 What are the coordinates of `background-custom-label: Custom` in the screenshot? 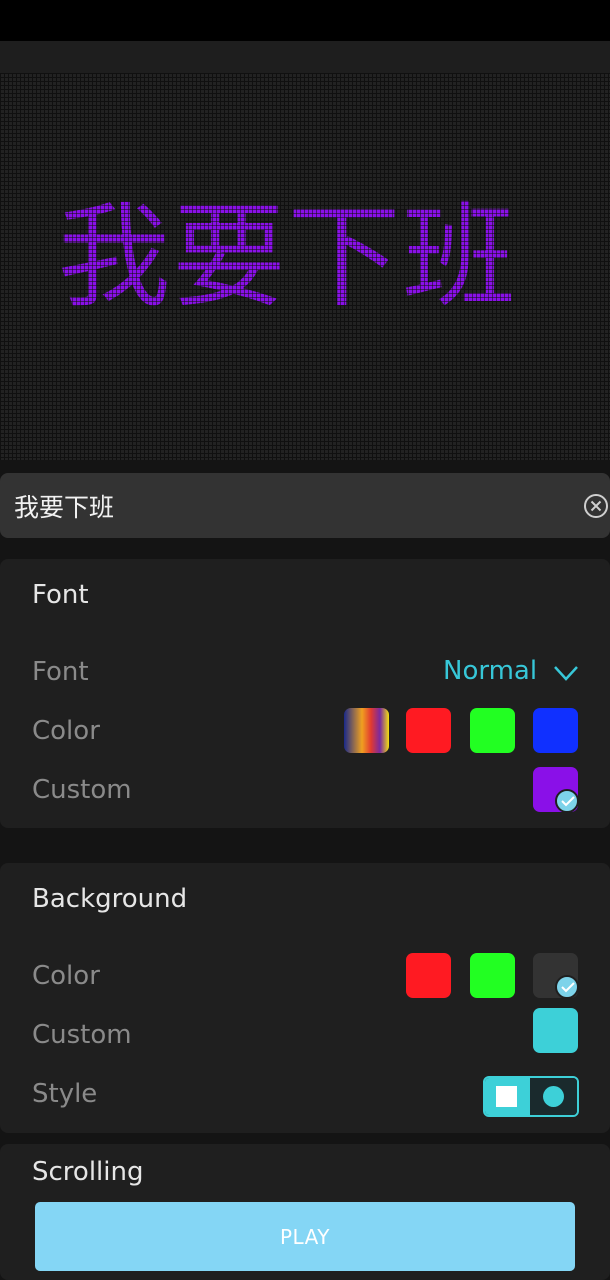 It's located at (82, 1035).